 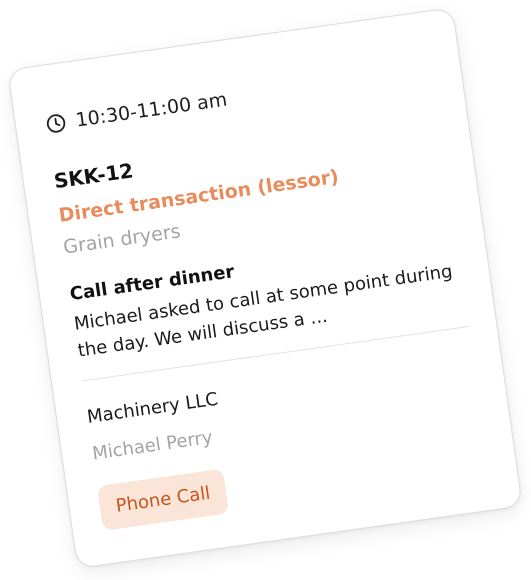 I want to click on activity-type-badge: Phone Call, so click(x=163, y=499).